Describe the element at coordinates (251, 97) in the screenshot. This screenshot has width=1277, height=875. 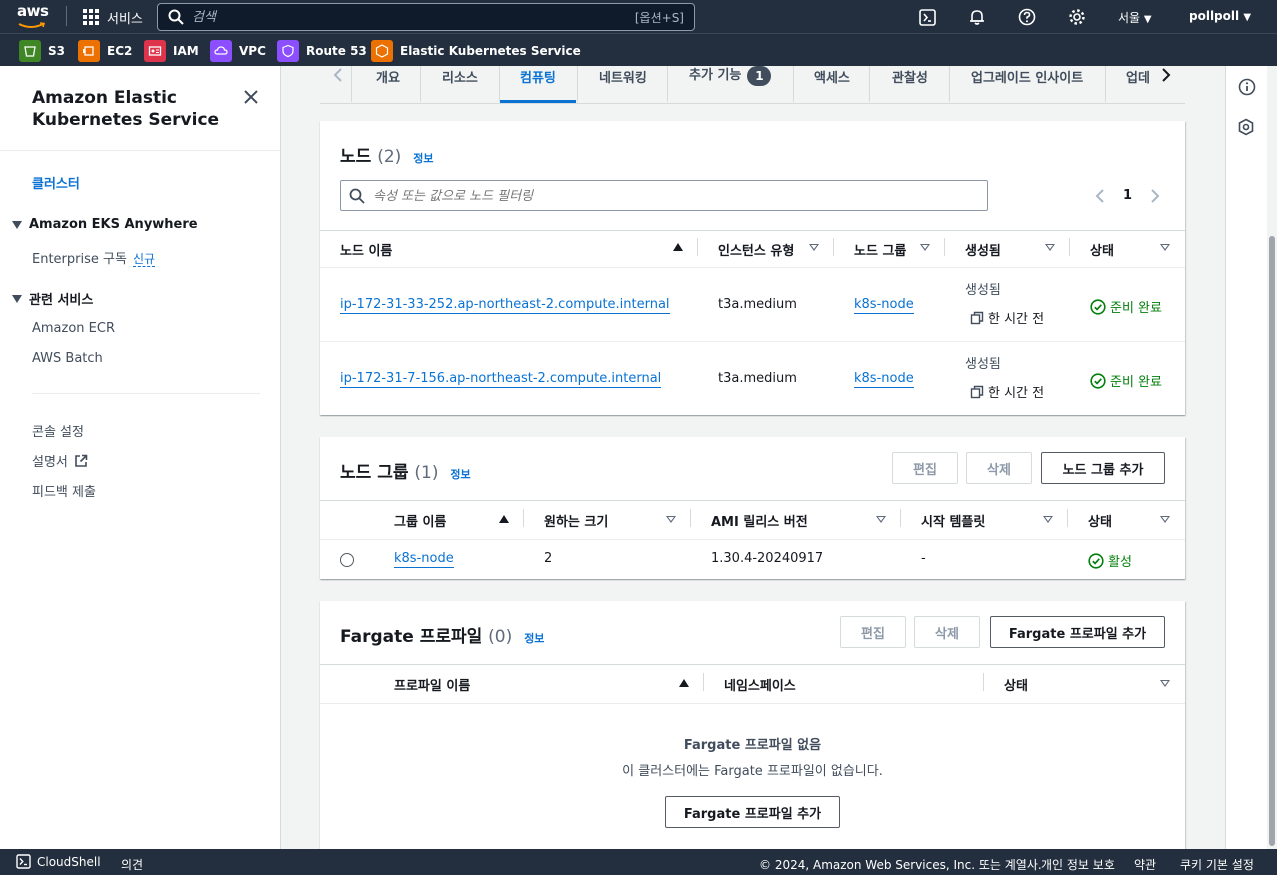
I see `close-icon` at that location.